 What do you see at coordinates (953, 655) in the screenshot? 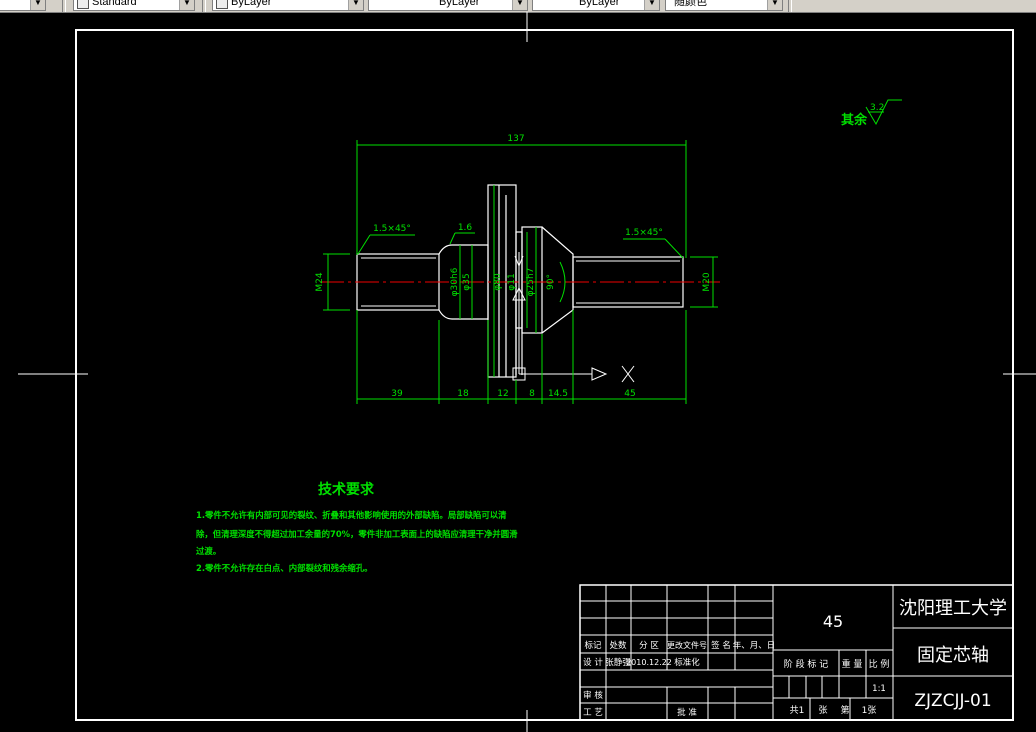
I see `part-name: 固定芯轴` at bounding box center [953, 655].